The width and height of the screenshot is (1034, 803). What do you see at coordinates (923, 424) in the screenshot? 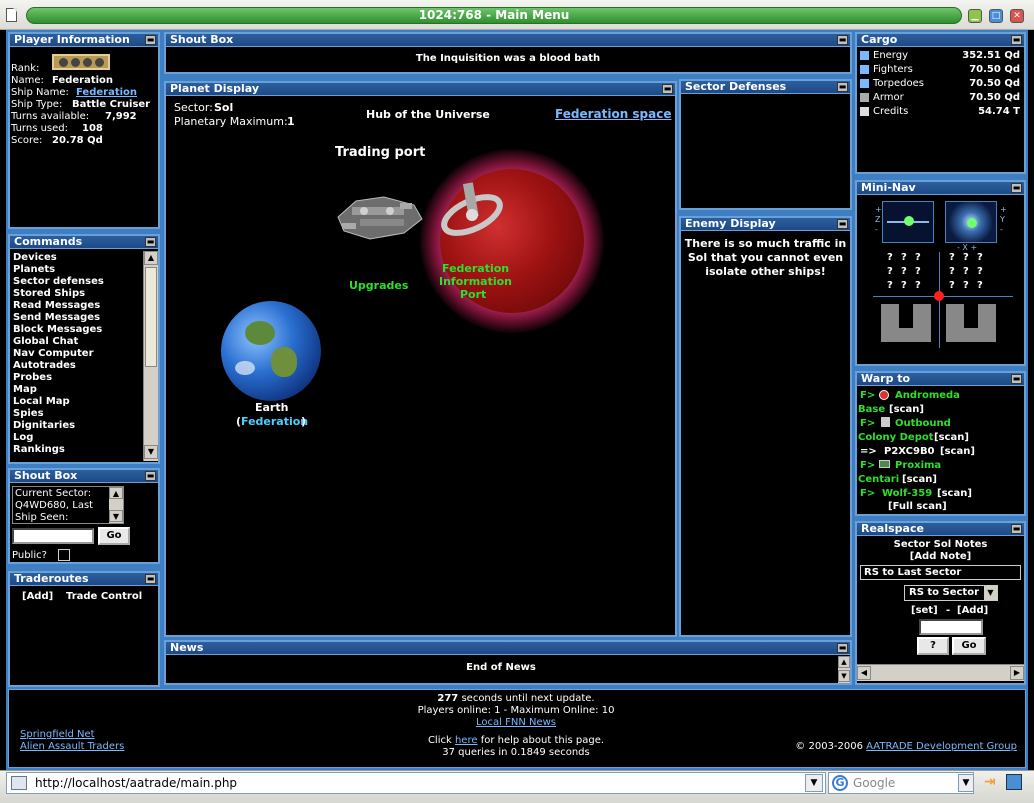
I see `warp-link-outbound: Outbound` at bounding box center [923, 424].